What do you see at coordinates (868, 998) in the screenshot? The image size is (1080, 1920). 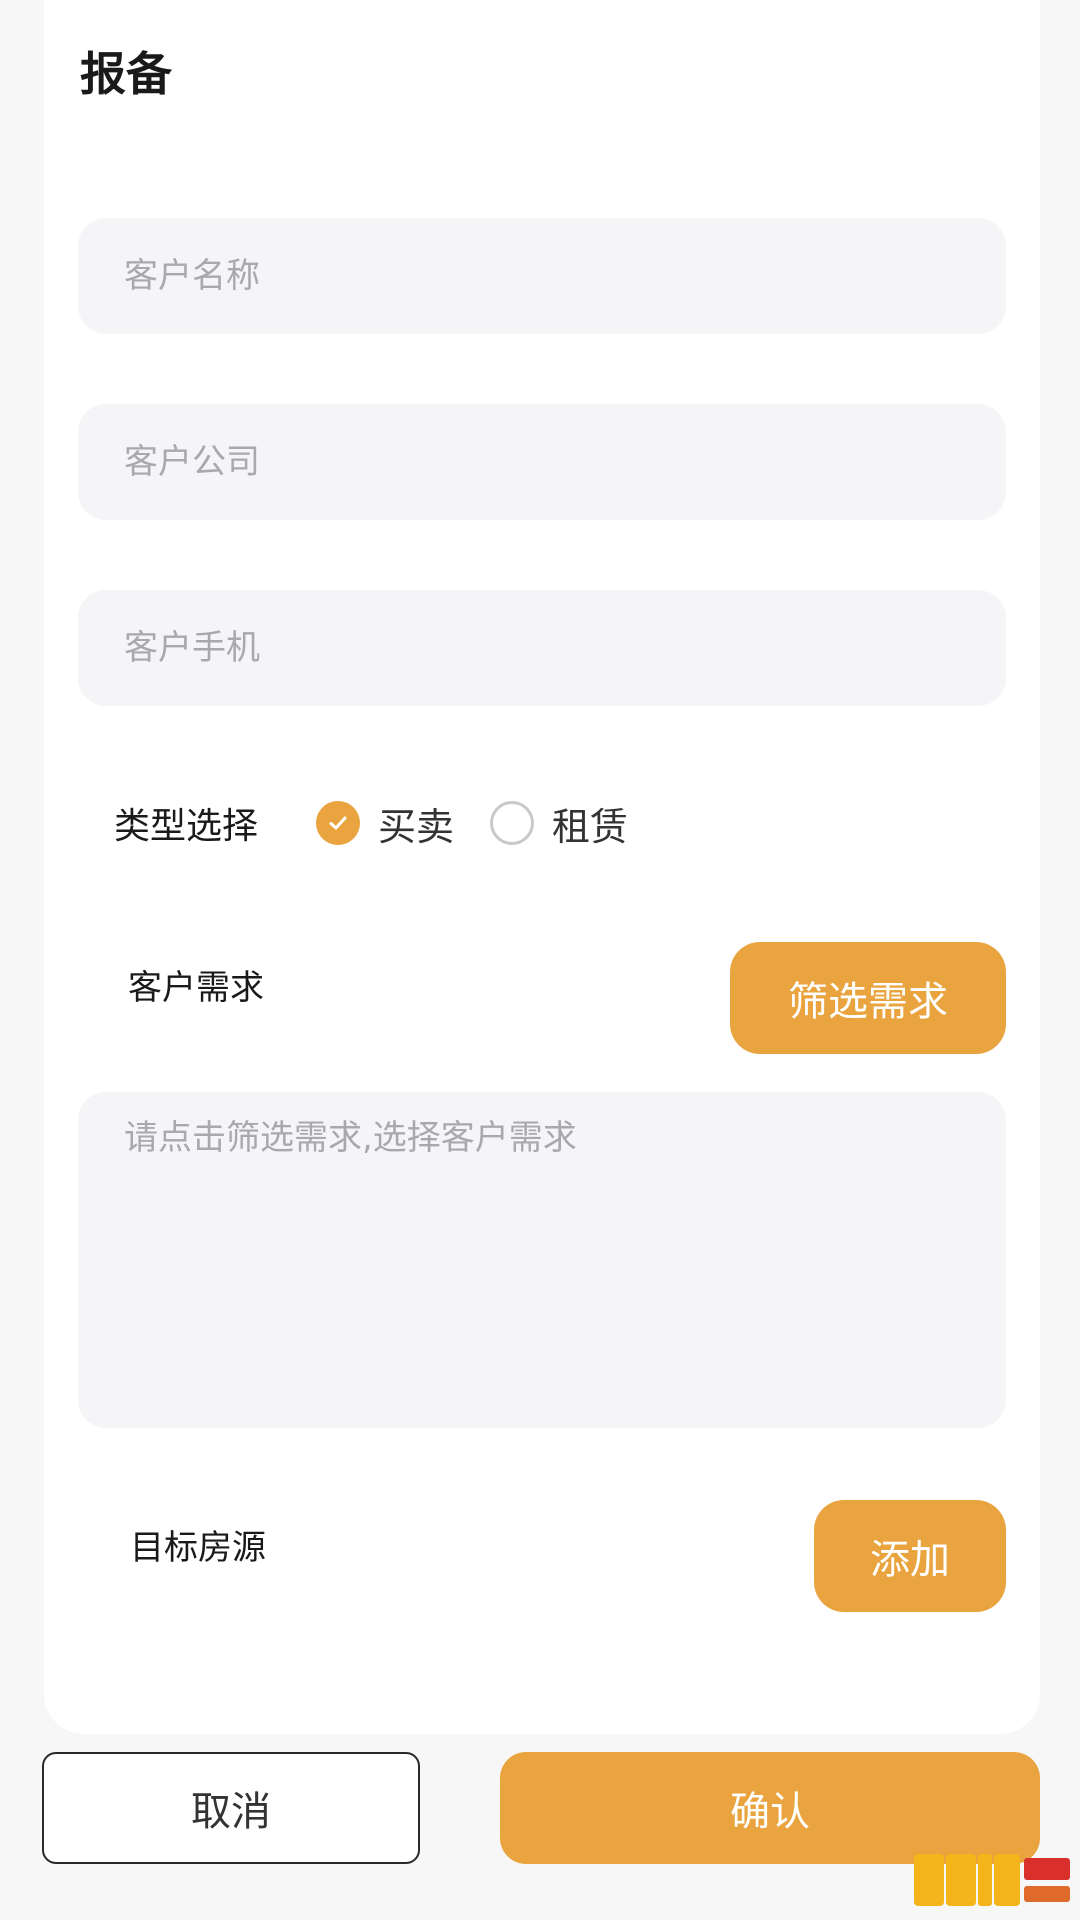 I see `filter-demand-button: 筛选需求` at bounding box center [868, 998].